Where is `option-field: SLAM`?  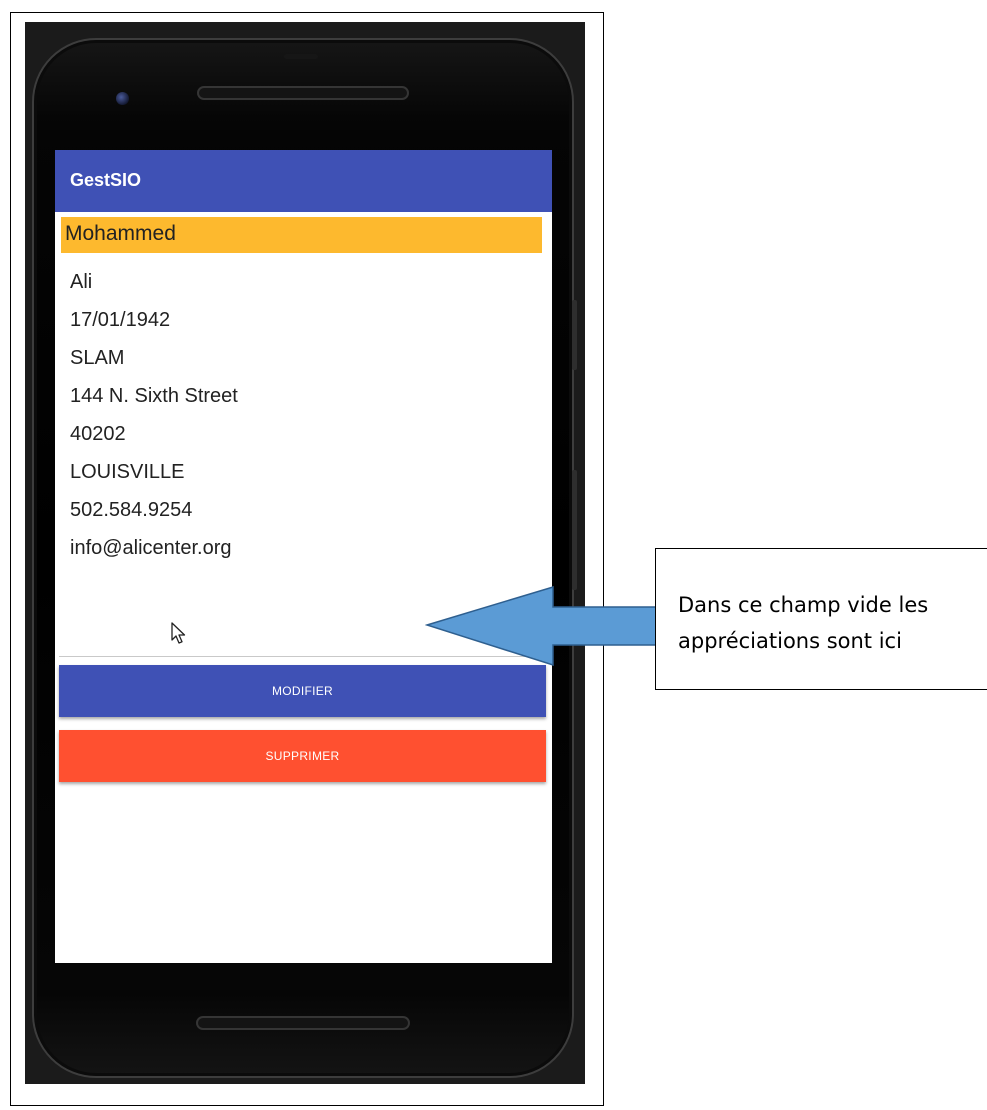 option-field: SLAM is located at coordinates (97, 358).